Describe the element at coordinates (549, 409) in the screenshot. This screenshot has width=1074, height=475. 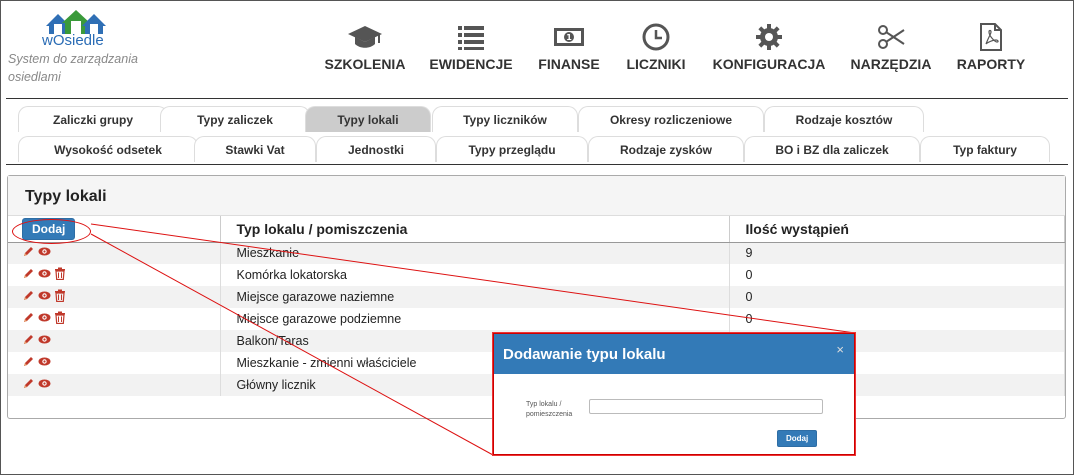
I see `type-field-label: Typ lokalu / pomieszczenia` at that location.